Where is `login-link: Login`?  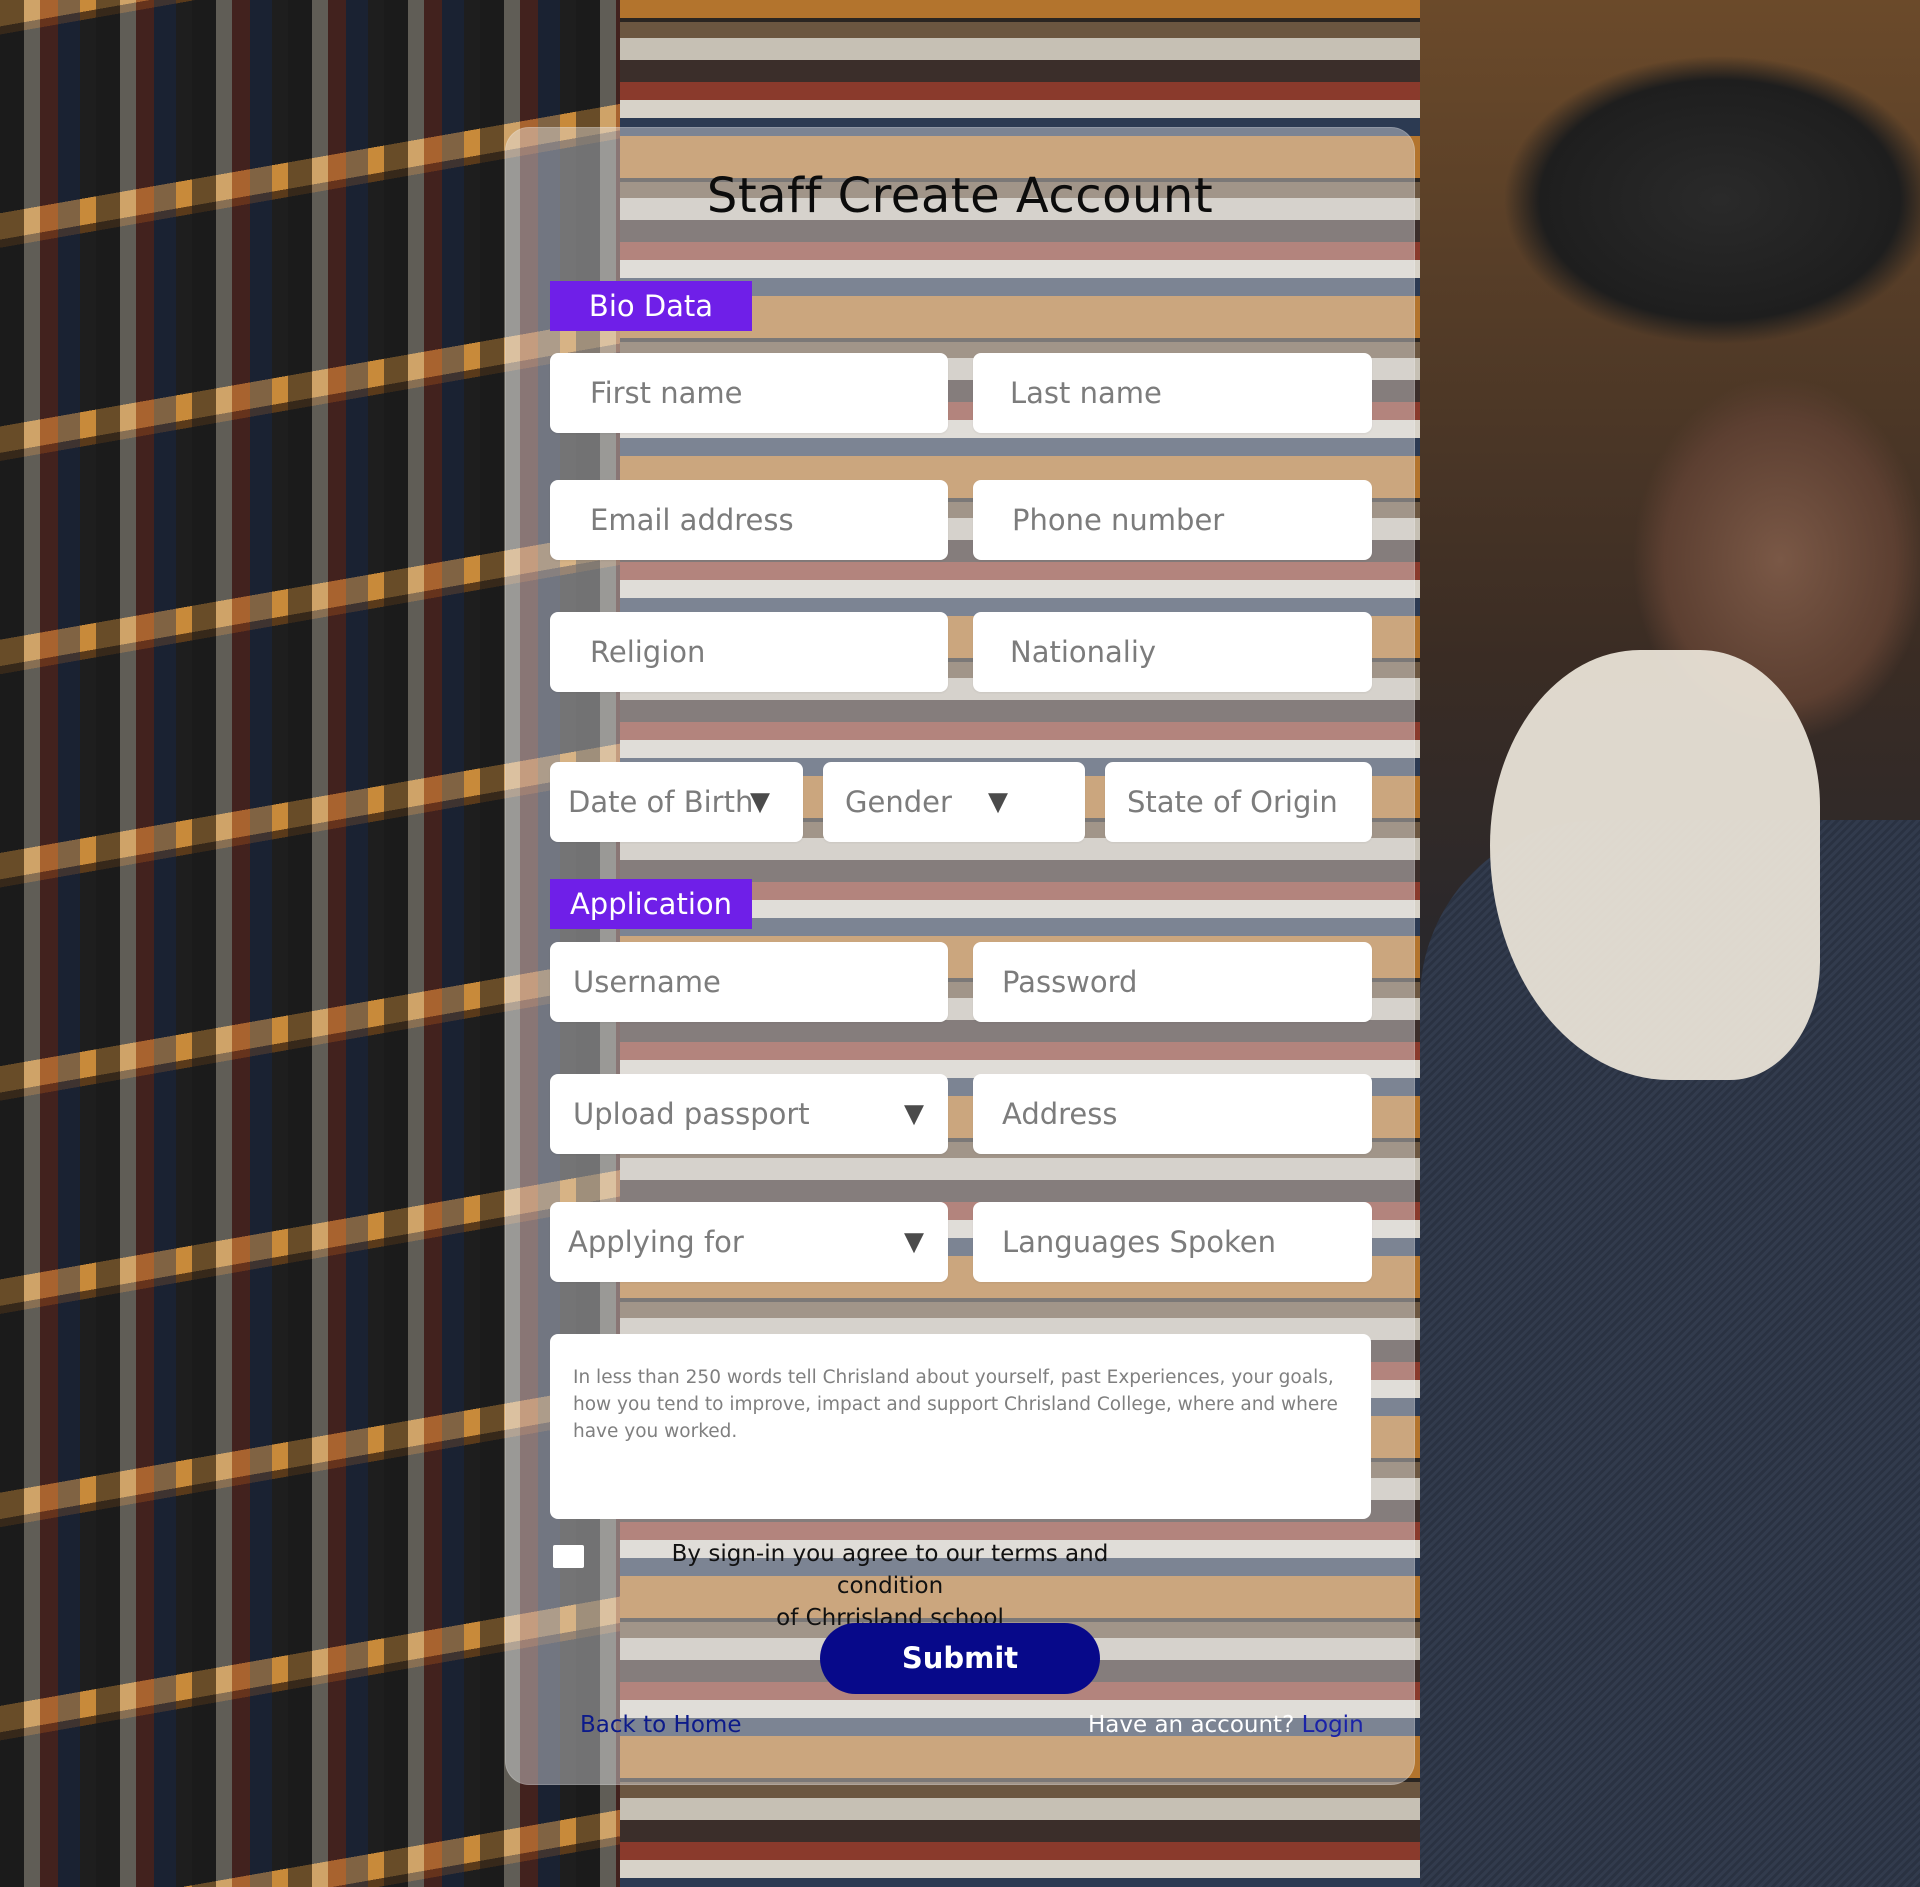 login-link: Login is located at coordinates (1333, 1725).